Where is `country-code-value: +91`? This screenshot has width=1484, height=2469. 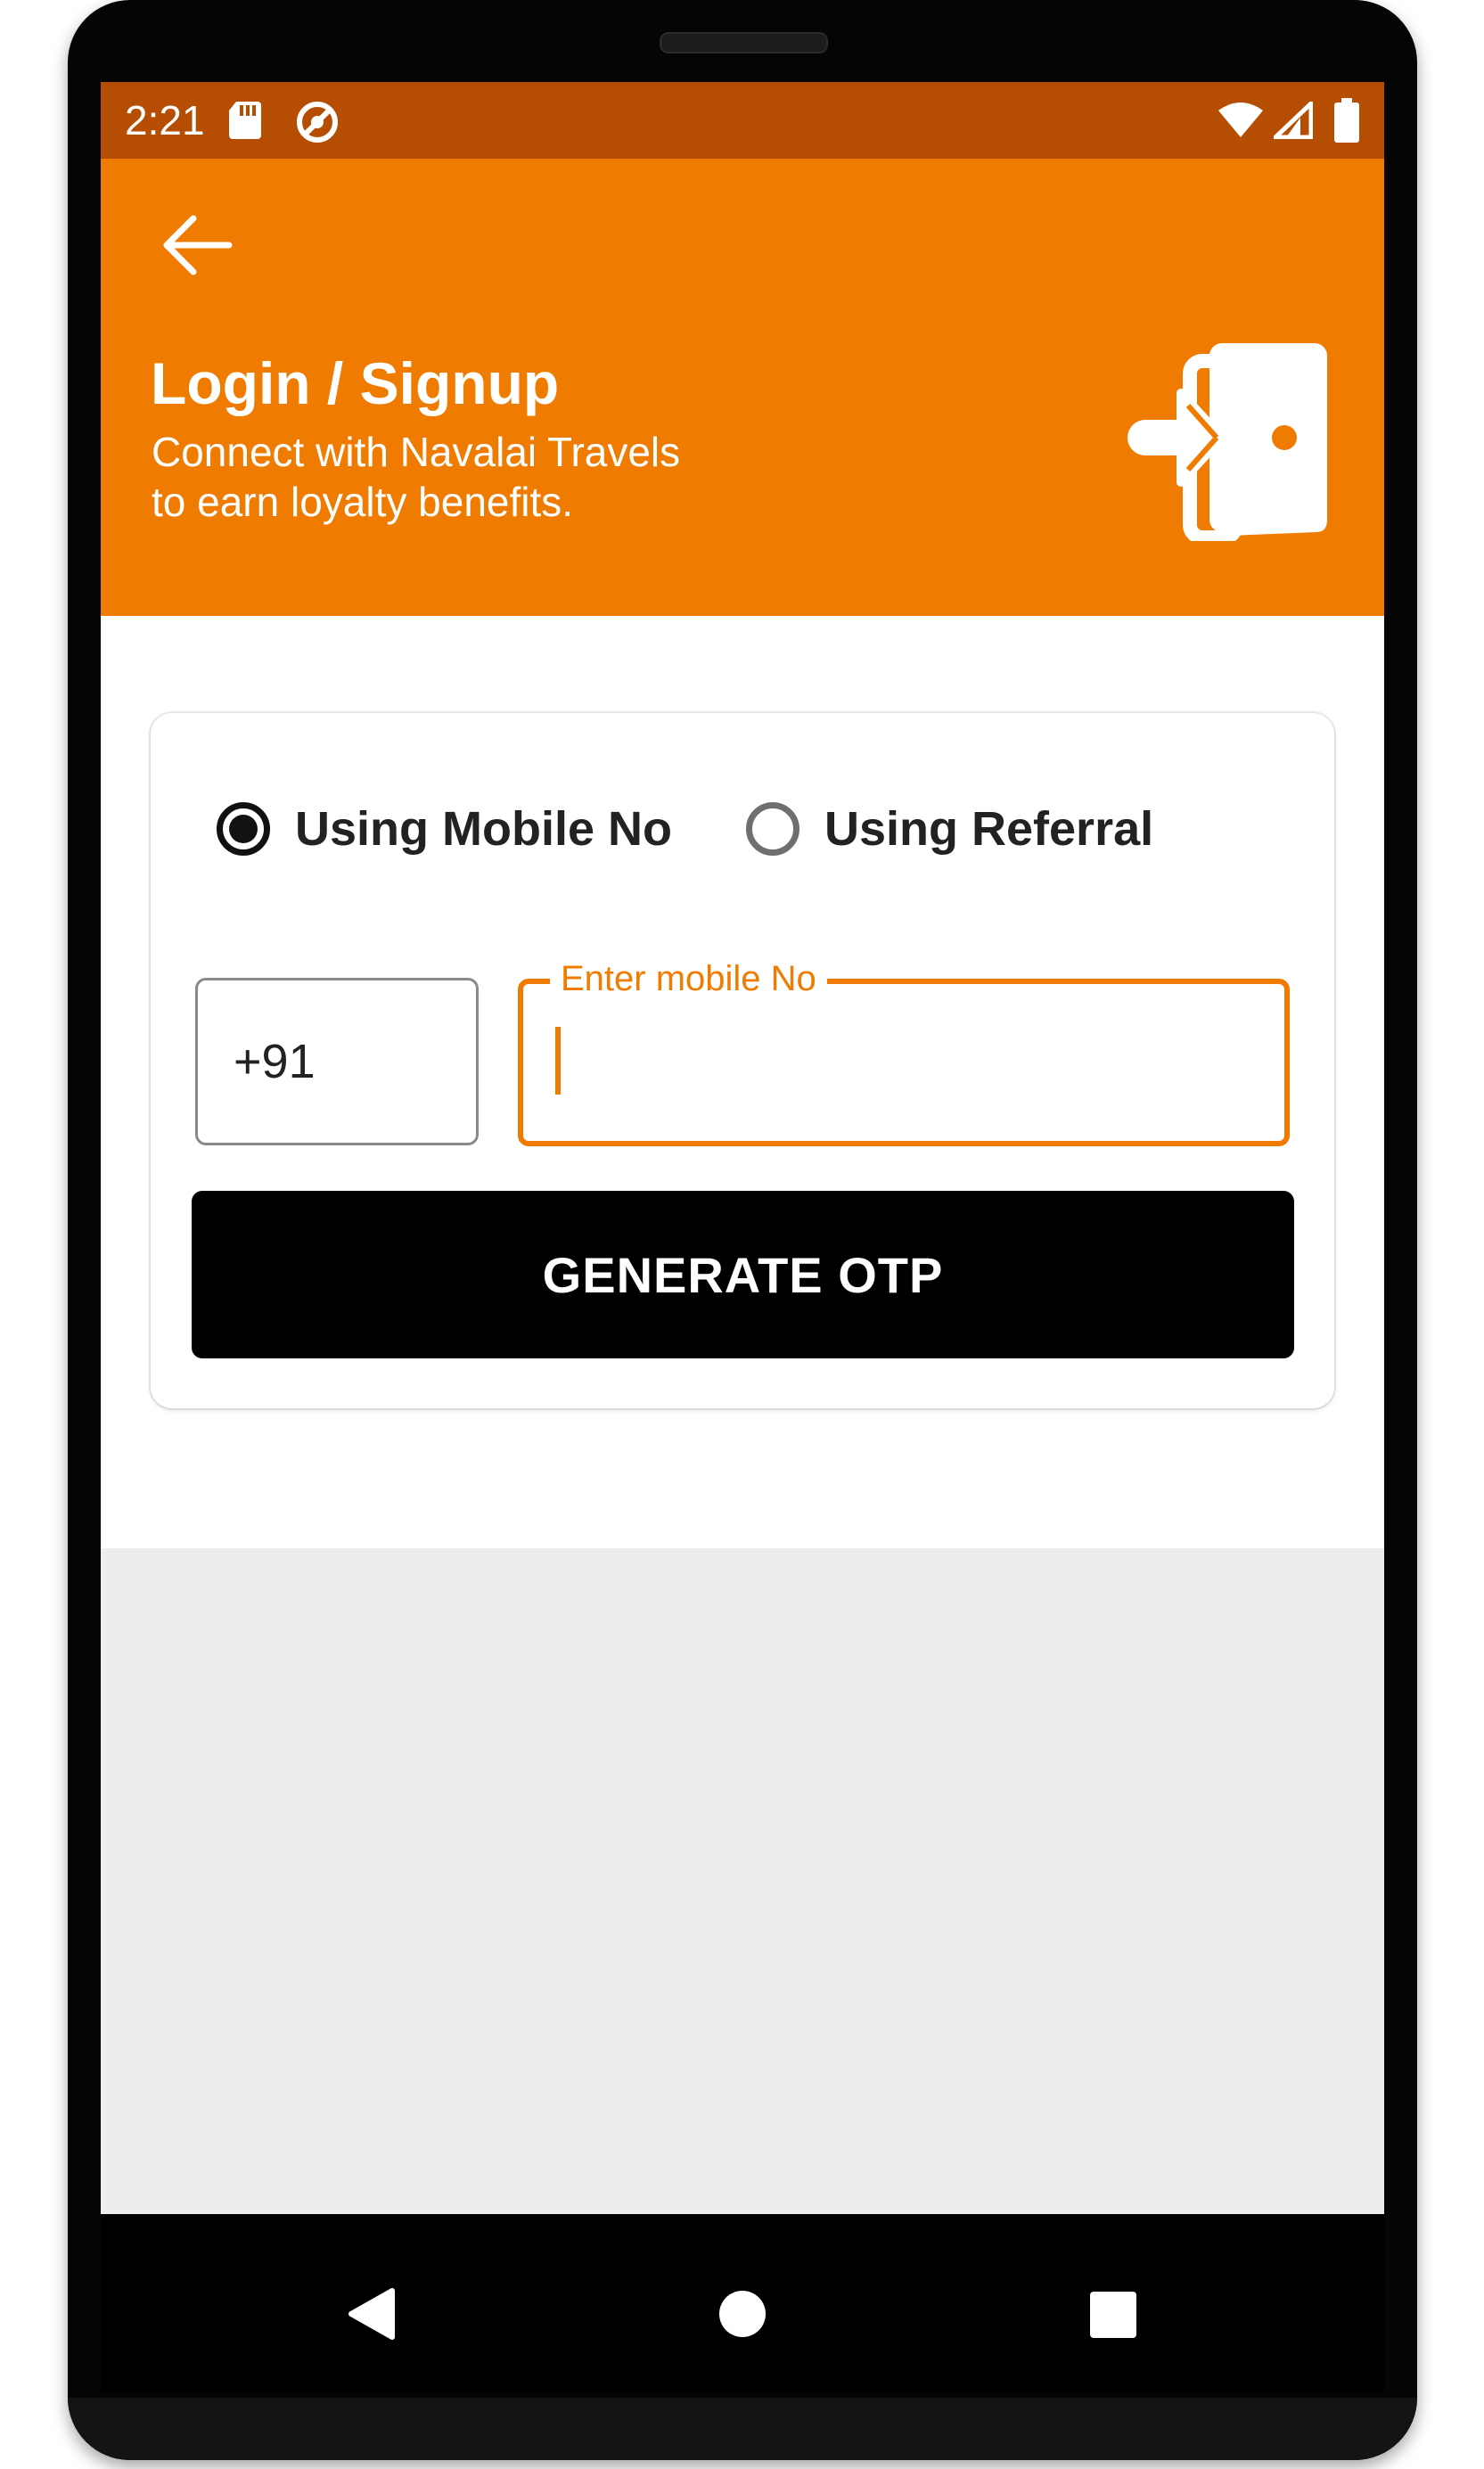 country-code-value: +91 is located at coordinates (275, 1061).